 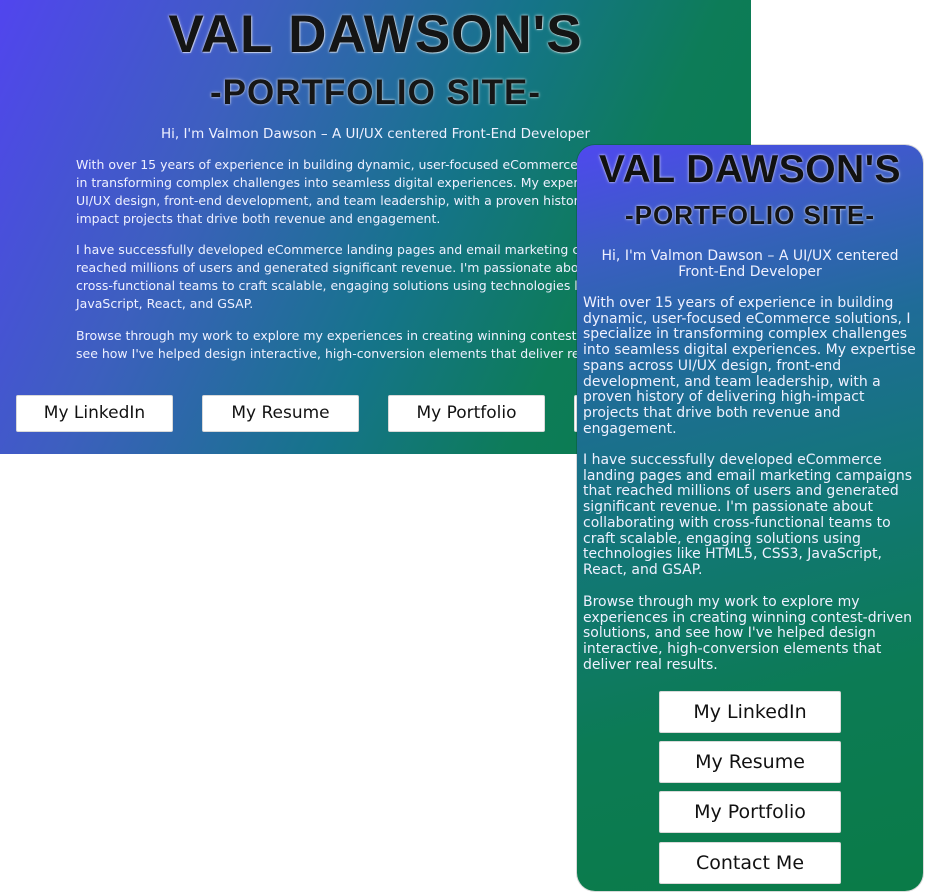 What do you see at coordinates (375, 34) in the screenshot?
I see `site-title: VAL DAWSON'S` at bounding box center [375, 34].